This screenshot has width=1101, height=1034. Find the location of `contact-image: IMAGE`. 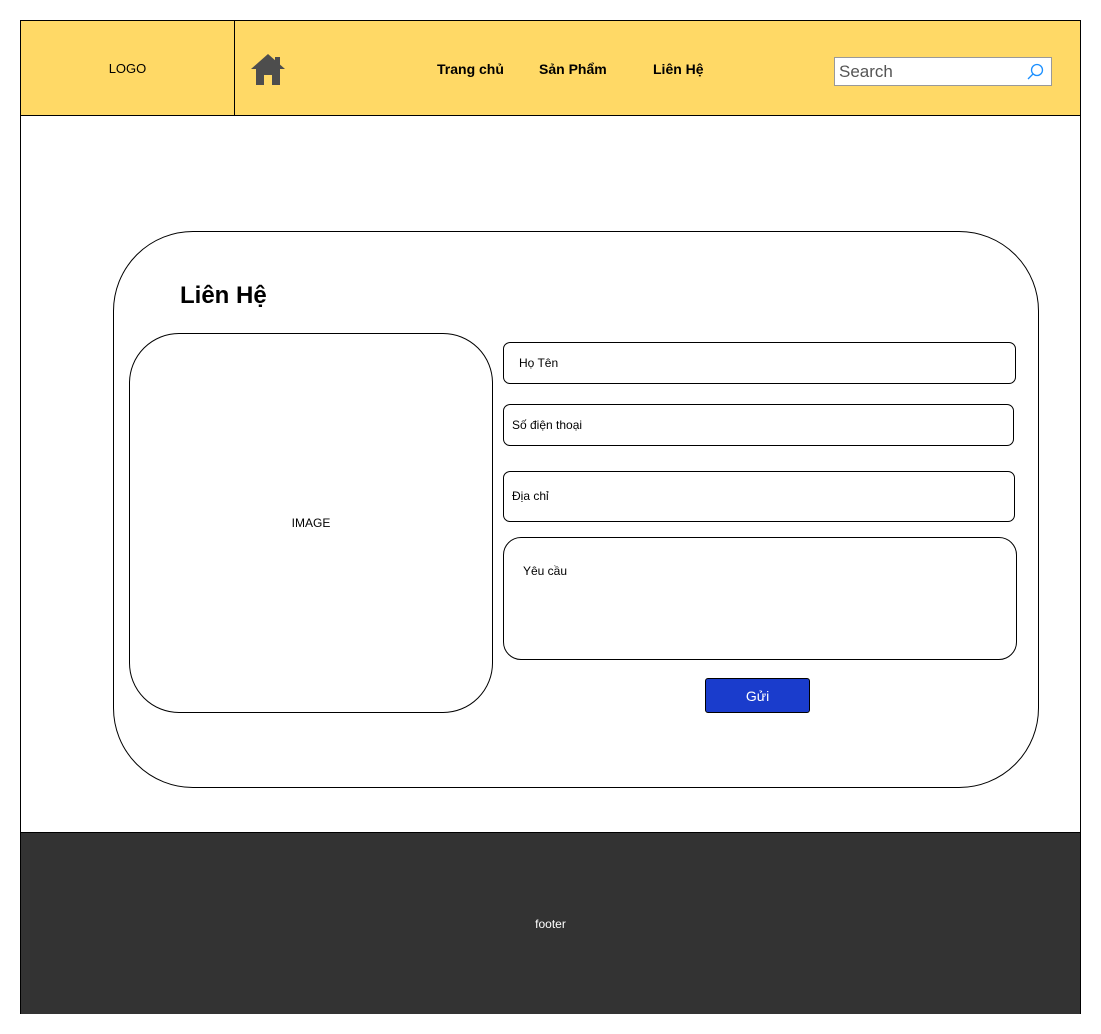

contact-image: IMAGE is located at coordinates (311, 523).